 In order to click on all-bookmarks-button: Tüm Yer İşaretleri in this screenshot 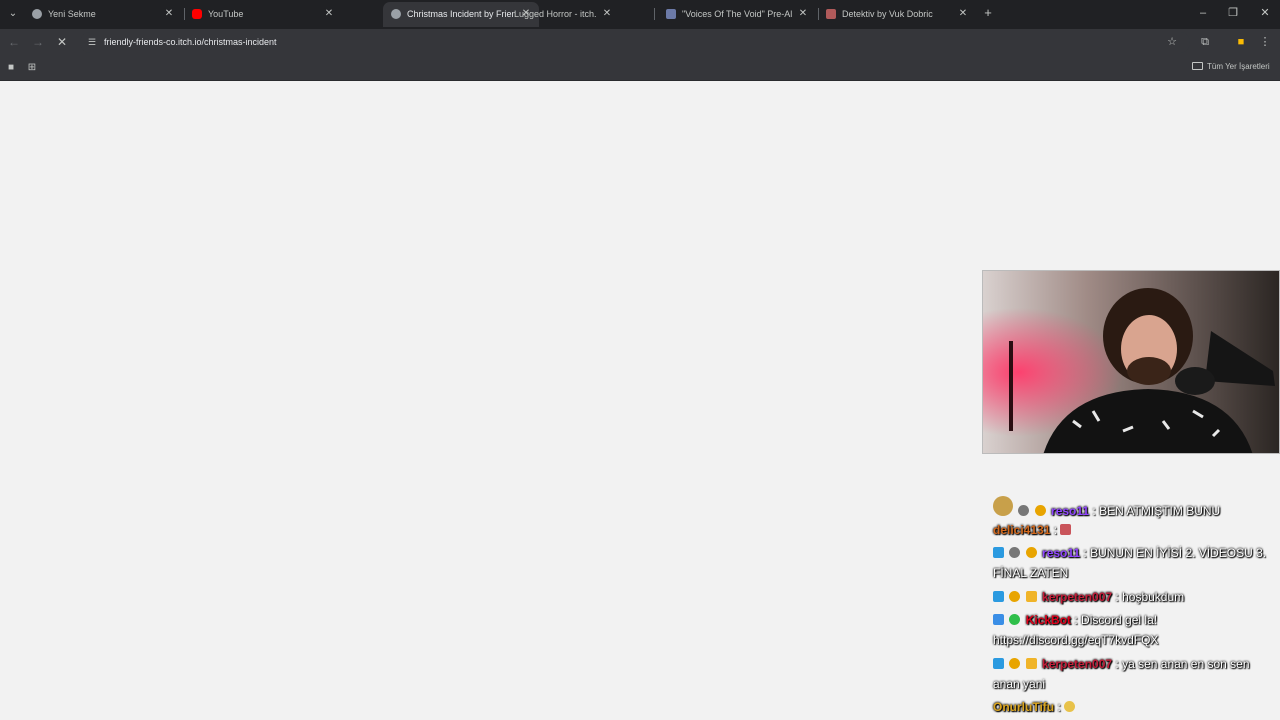, I will do `click(1231, 66)`.